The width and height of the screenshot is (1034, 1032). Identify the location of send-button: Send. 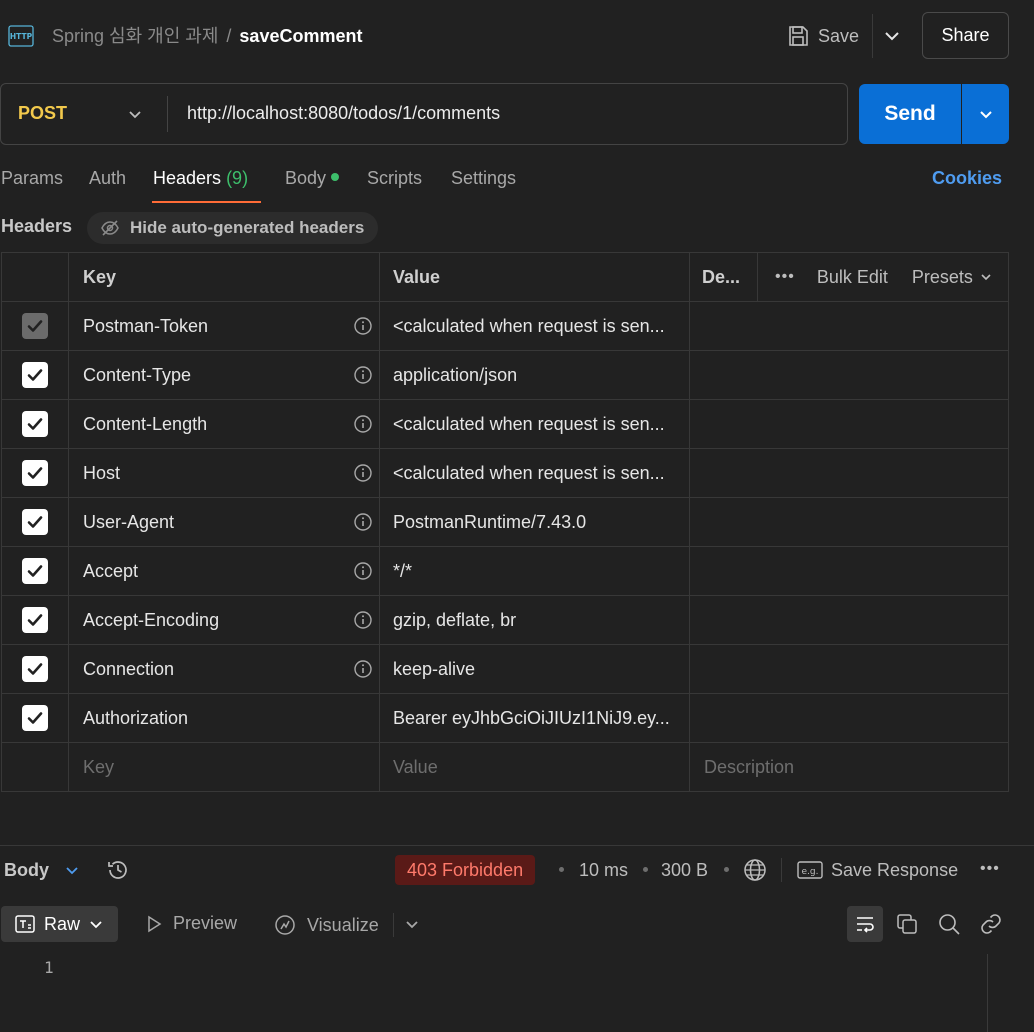
(910, 114).